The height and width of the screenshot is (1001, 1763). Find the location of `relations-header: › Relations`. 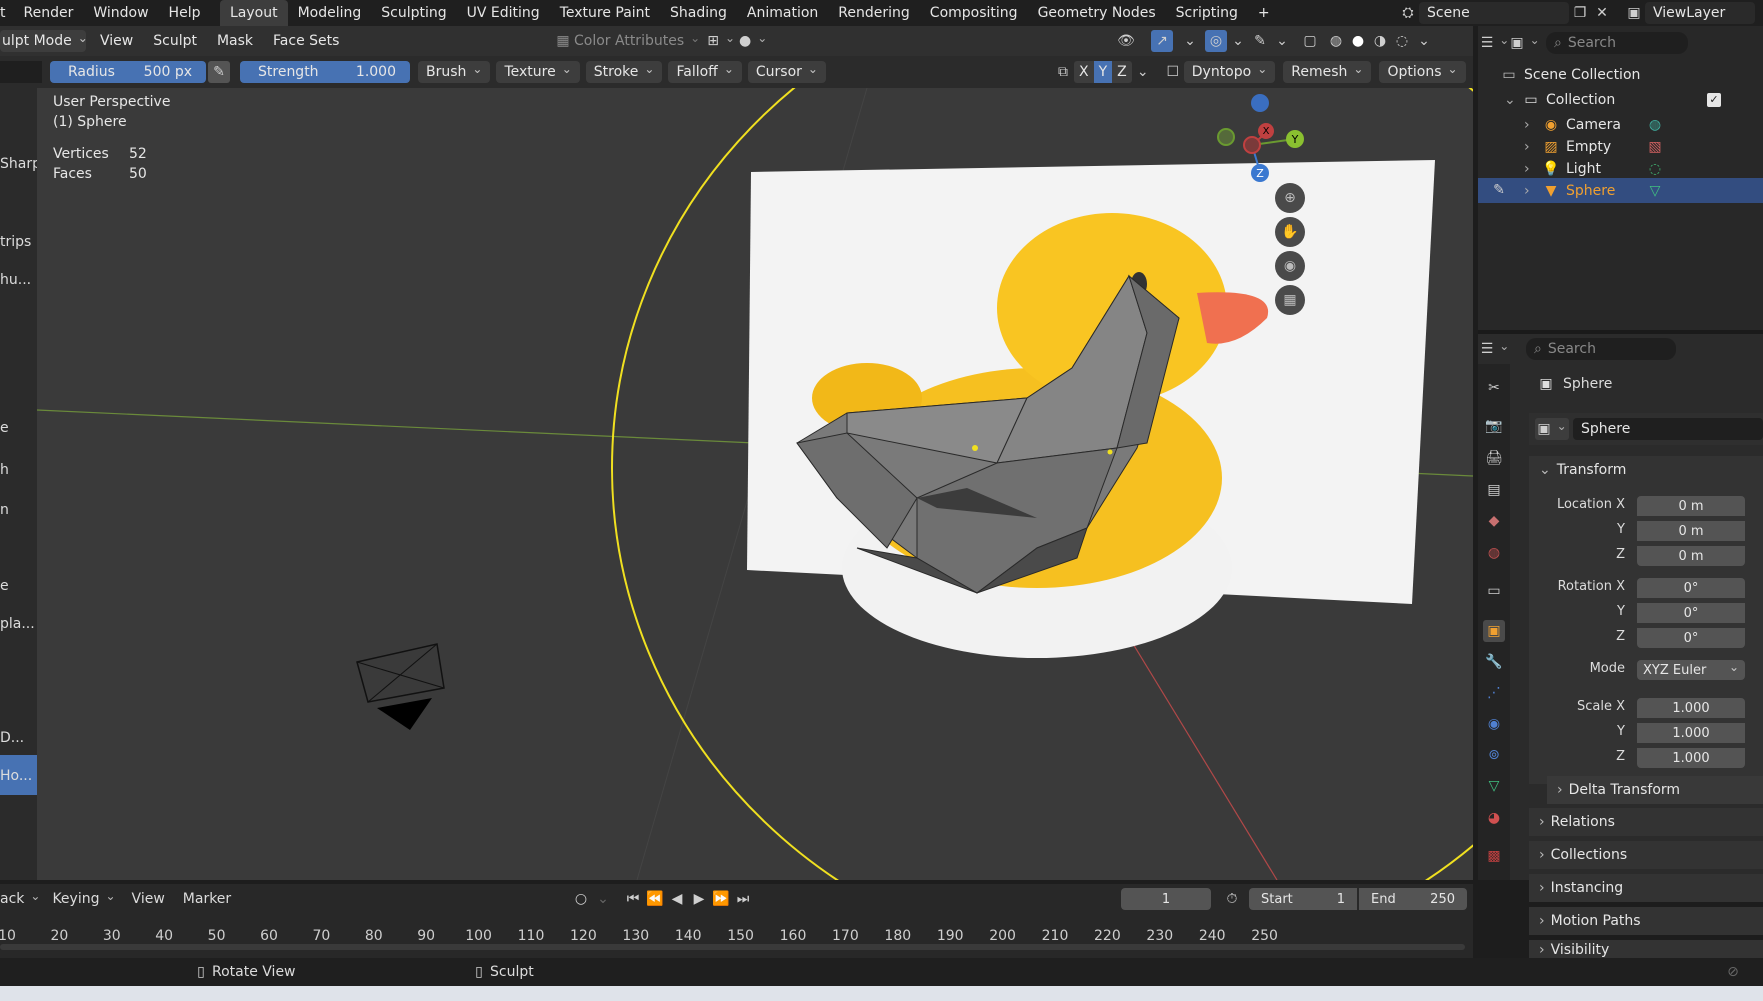

relations-header: › Relations is located at coordinates (1646, 822).